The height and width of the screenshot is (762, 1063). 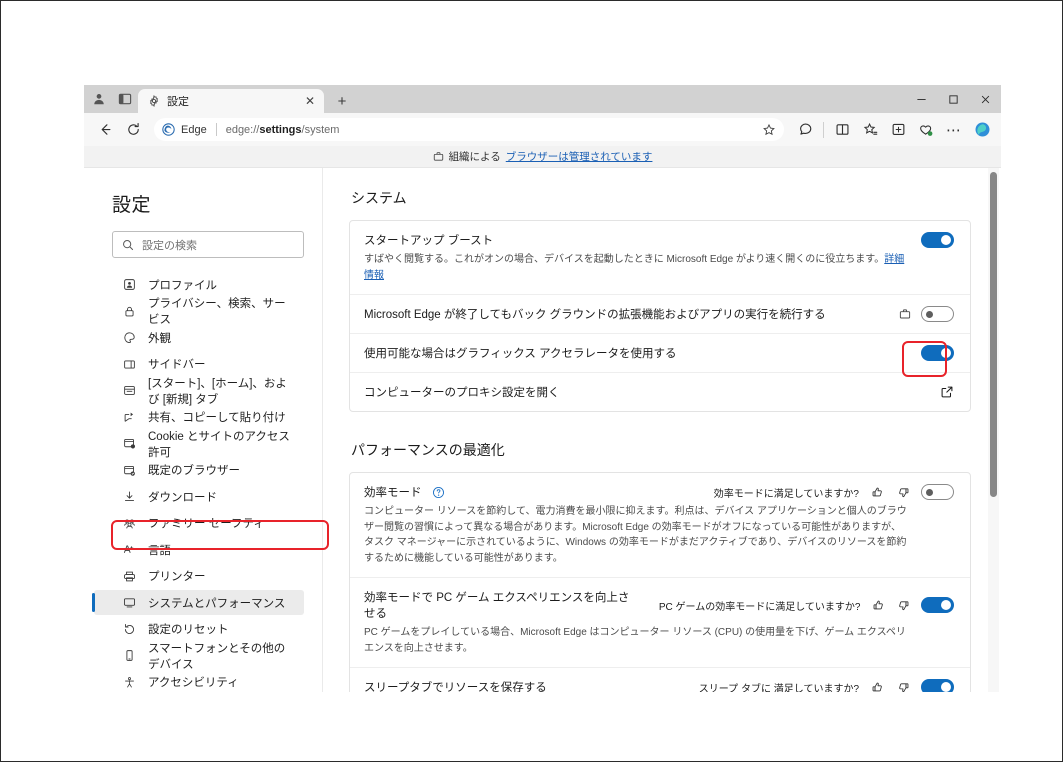 I want to click on sidebar-item-share-copy-paste: 共有、コピーして貼り付け, so click(x=199, y=417).